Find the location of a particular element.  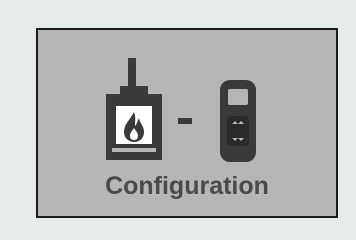

stove-icon is located at coordinates (134, 109).